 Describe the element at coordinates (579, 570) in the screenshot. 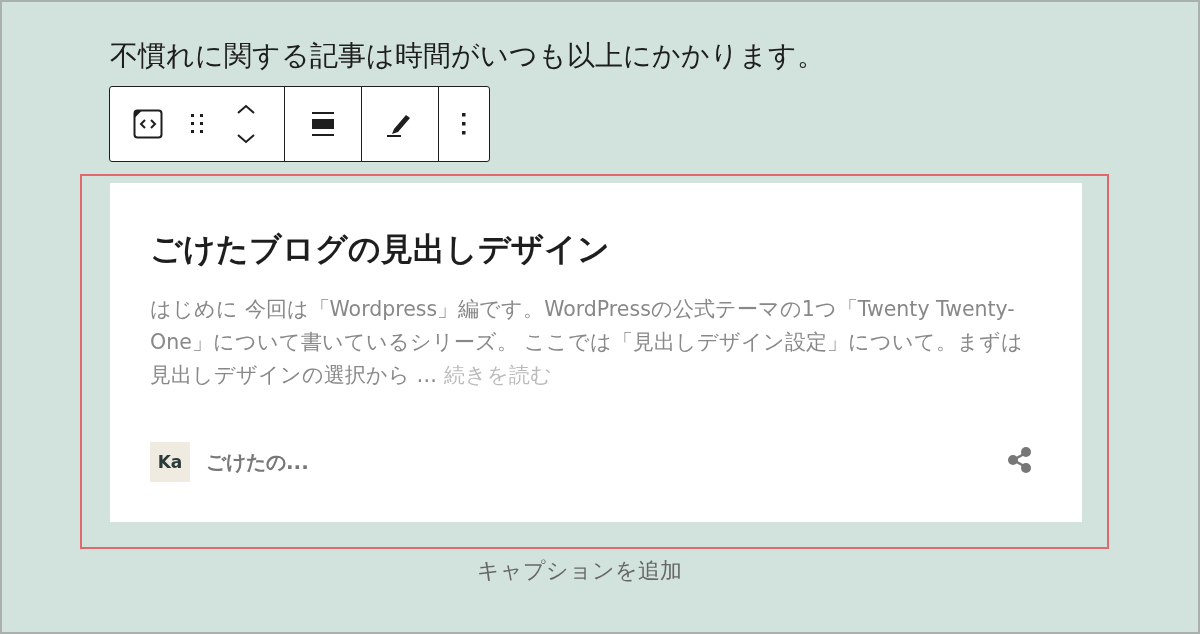

I see `caption-field: キャプションを追加` at that location.